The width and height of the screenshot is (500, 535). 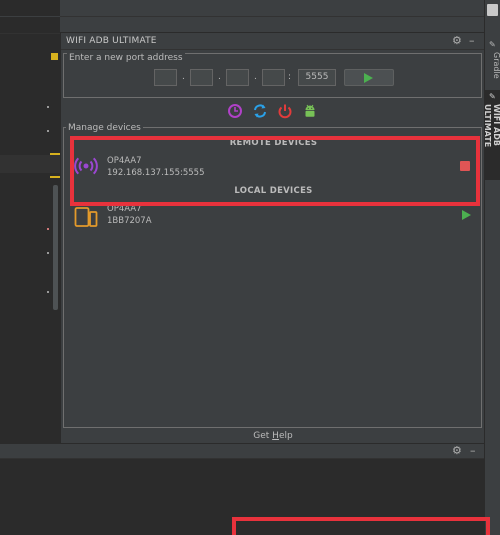 I want to click on gradle-icon: ✎, so click(x=492, y=44).